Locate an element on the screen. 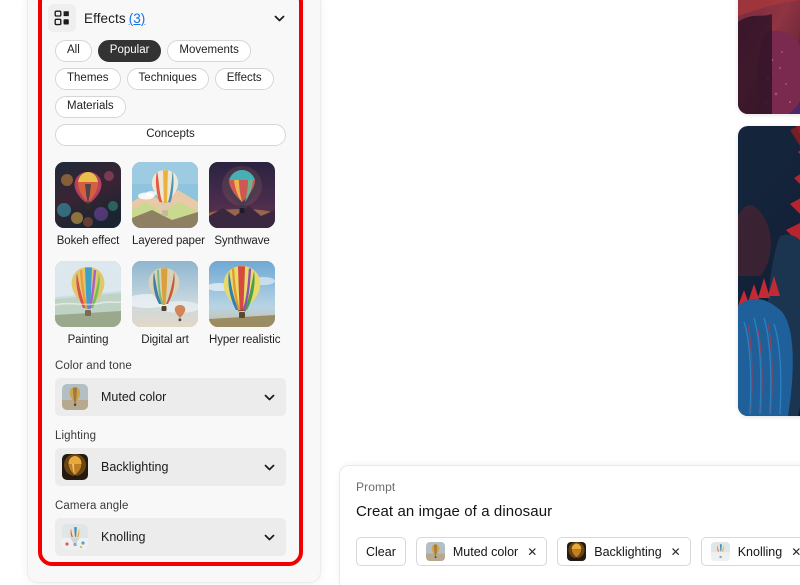  chip-thumbnail-knolling is located at coordinates (720, 551).